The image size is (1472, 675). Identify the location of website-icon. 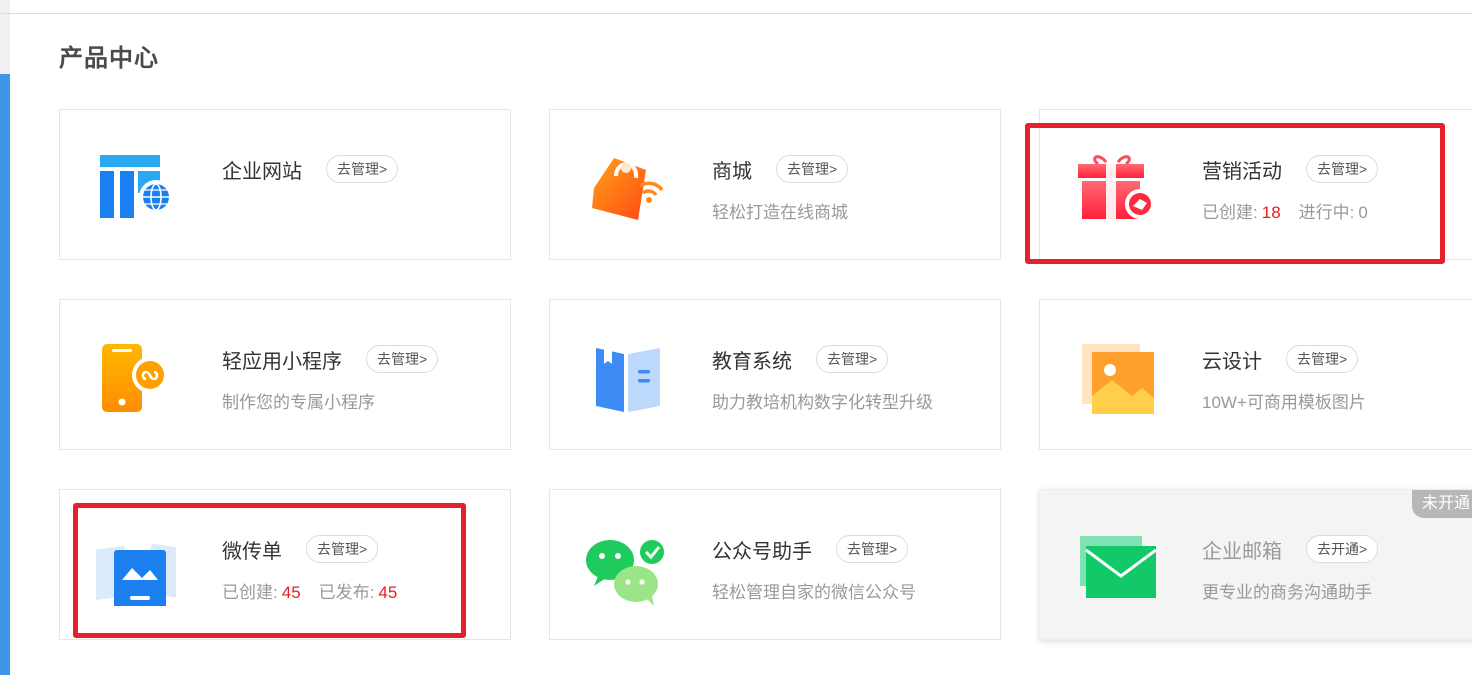
(136, 186).